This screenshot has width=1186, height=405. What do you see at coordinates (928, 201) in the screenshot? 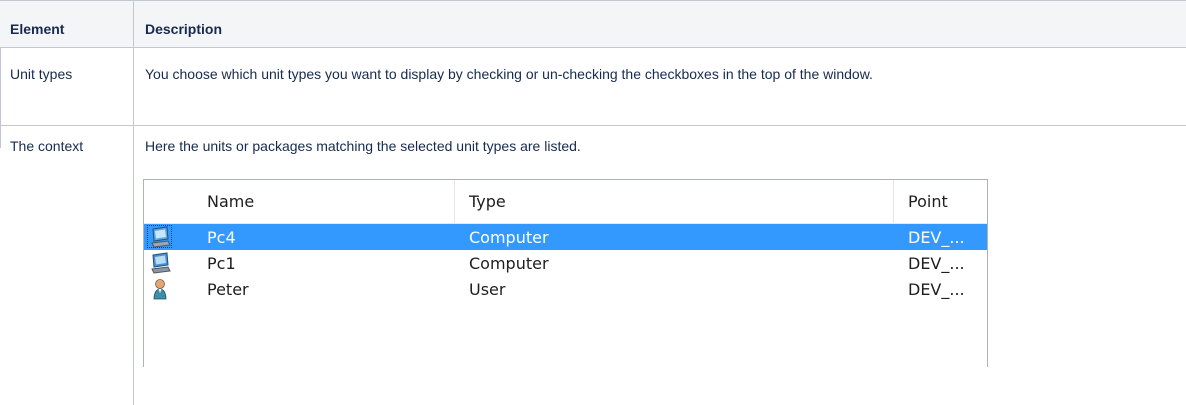
I see `column-header-point: Point` at bounding box center [928, 201].